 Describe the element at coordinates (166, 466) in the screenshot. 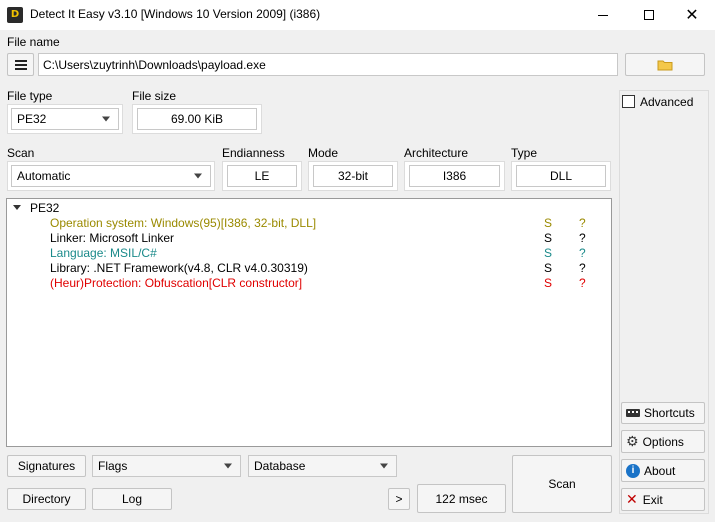

I see `flags-select: Flags` at that location.